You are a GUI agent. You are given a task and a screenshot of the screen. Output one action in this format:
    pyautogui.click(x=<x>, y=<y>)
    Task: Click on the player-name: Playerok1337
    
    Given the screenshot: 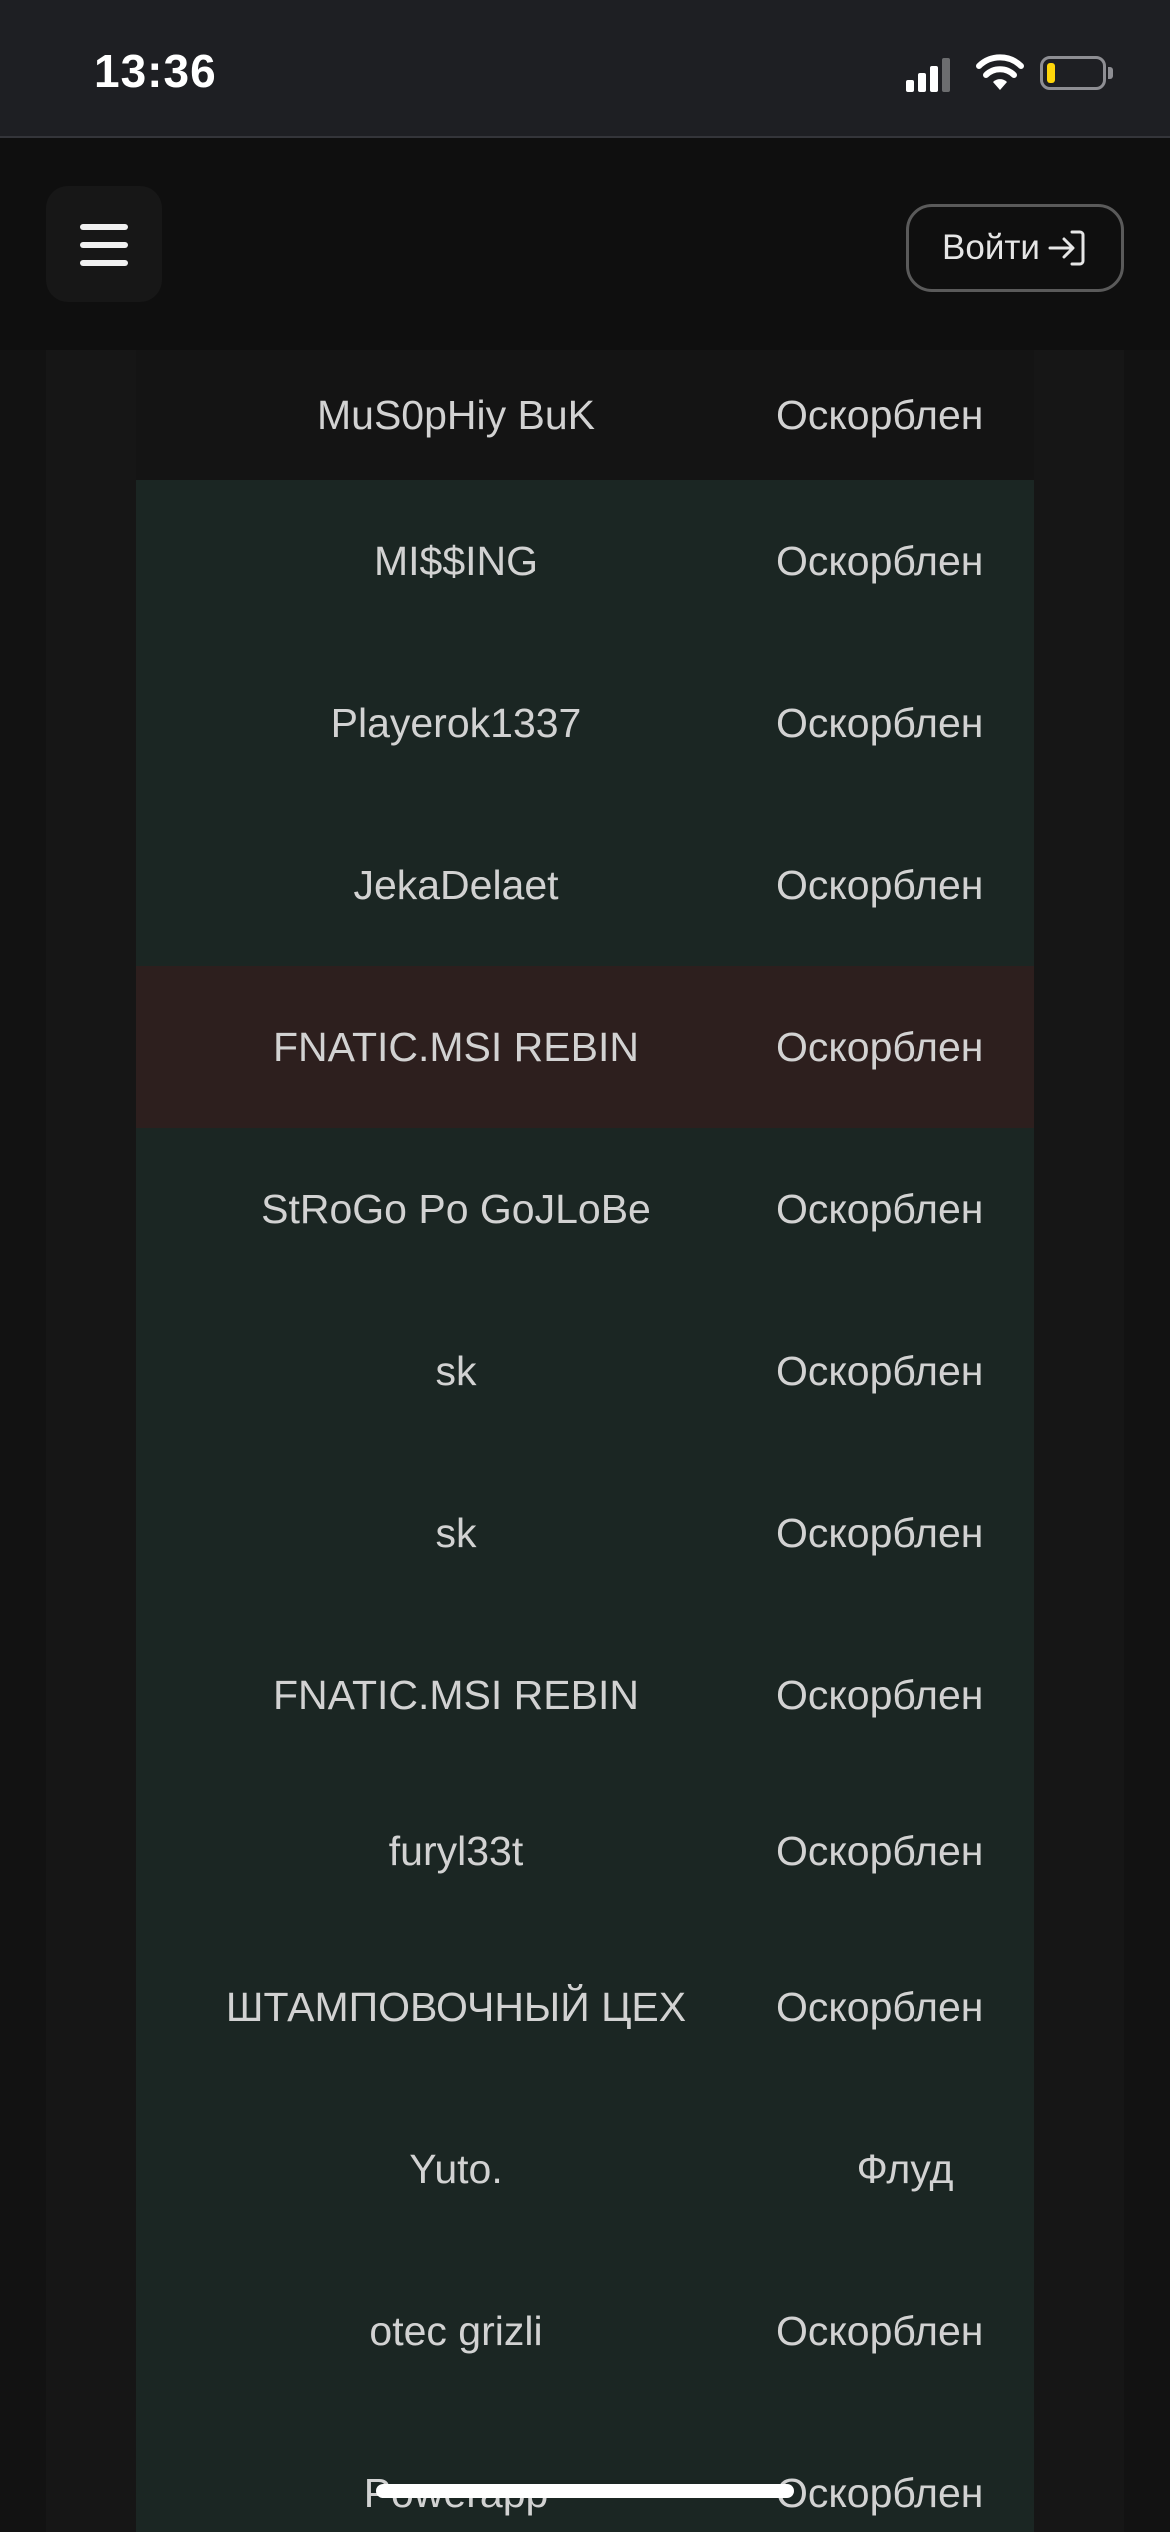 What is the action you would take?
    pyautogui.click(x=456, y=722)
    